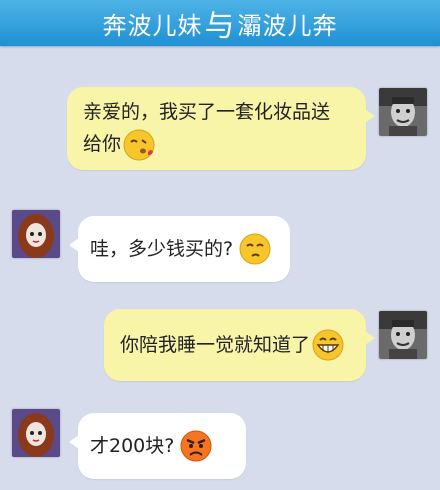 This screenshot has width=440, height=490. I want to click on sender-name-left: 奔波儿妹, so click(152, 25).